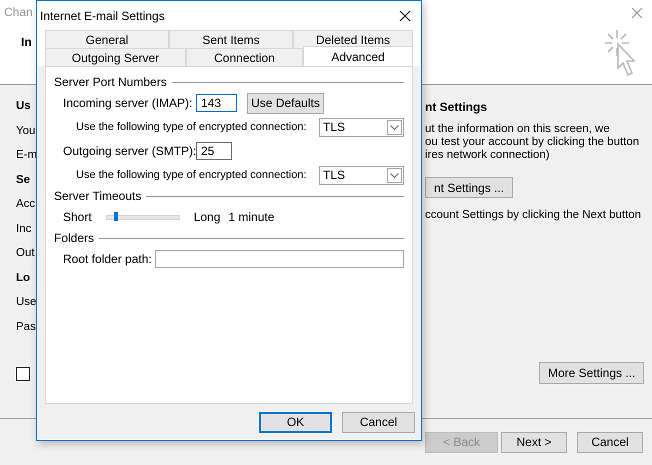 This screenshot has width=652, height=465. What do you see at coordinates (456, 107) in the screenshot?
I see `section-heading: nt Settings` at bounding box center [456, 107].